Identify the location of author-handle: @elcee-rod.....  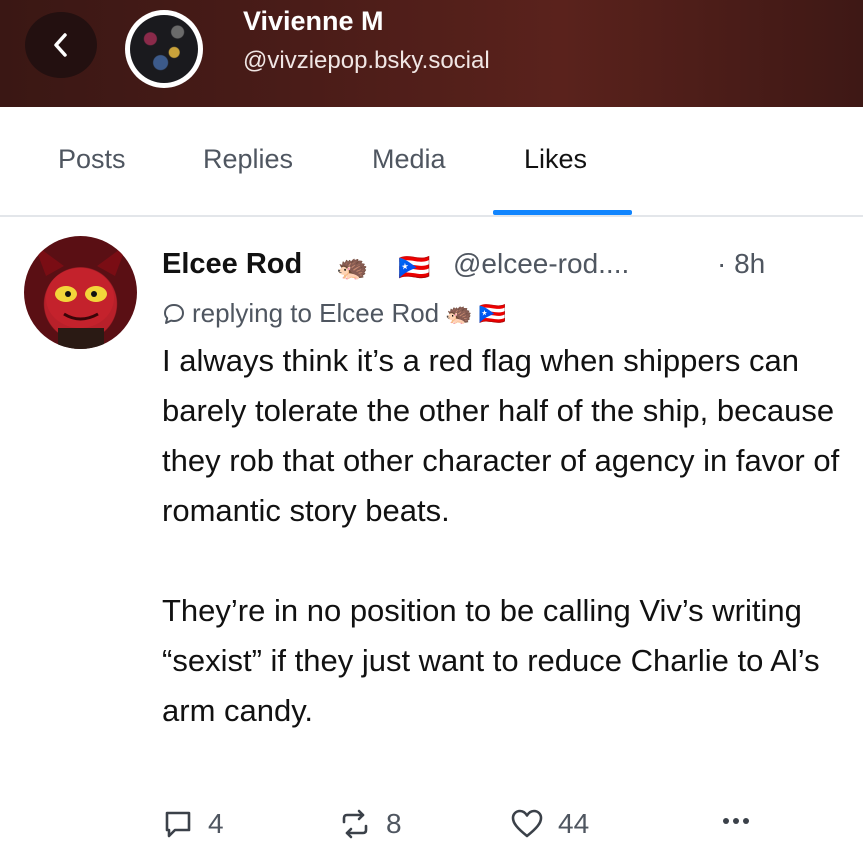
(541, 264).